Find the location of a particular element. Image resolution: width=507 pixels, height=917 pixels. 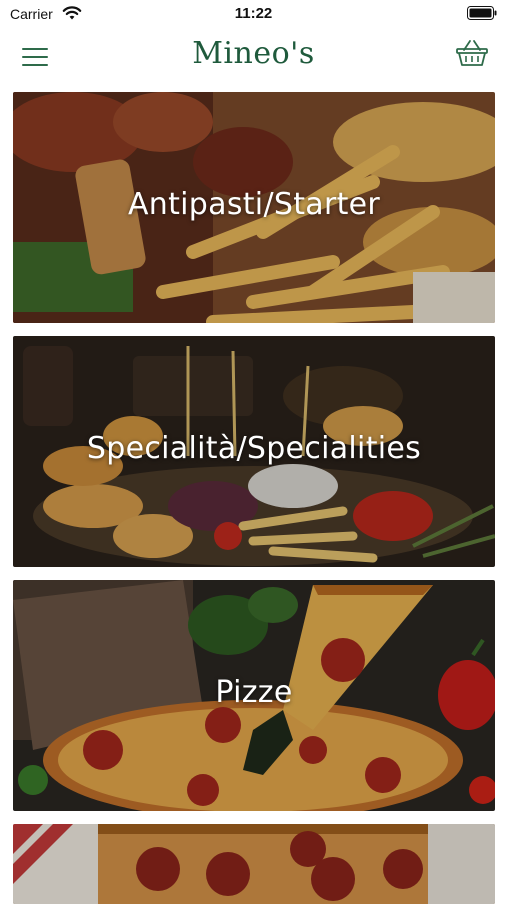

category-label: Pizze is located at coordinates (254, 692).